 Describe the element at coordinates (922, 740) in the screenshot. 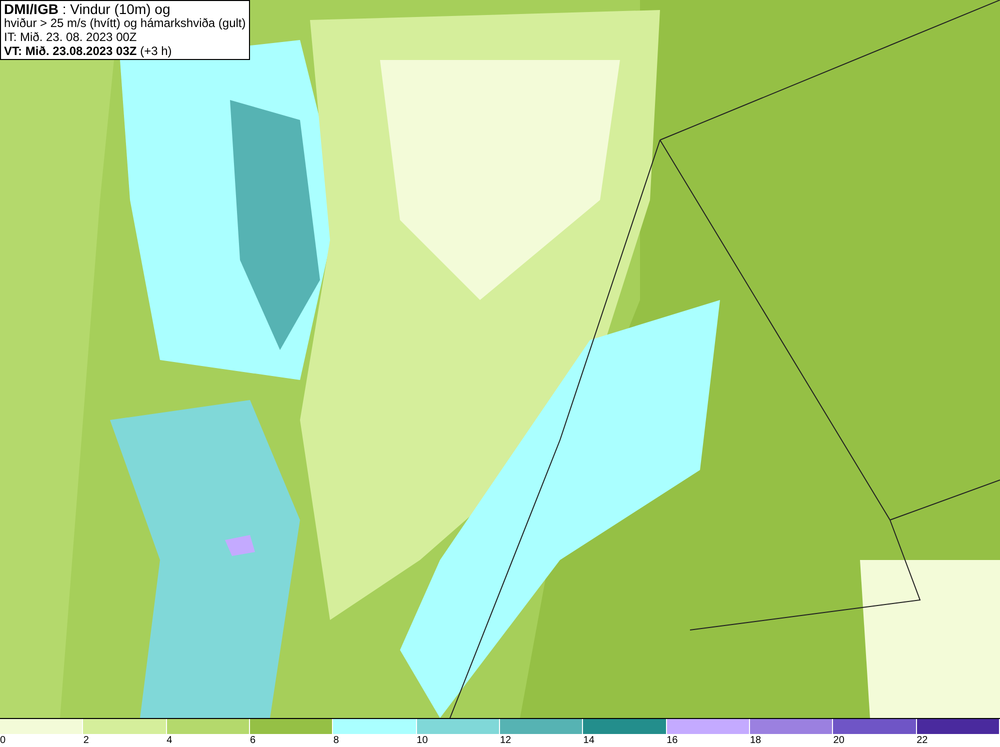

I see `legend-label: 22` at that location.